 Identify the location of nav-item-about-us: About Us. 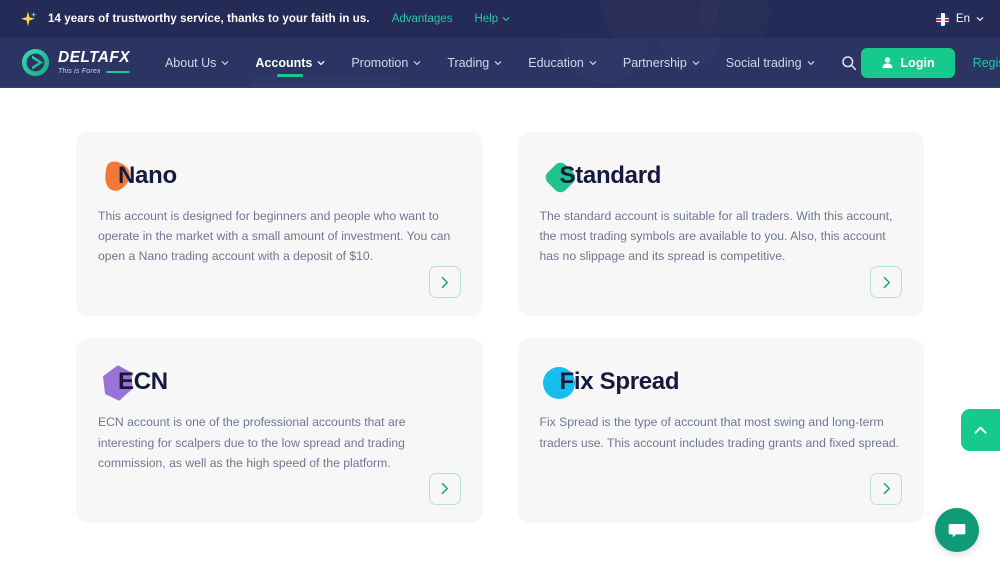
(197, 62).